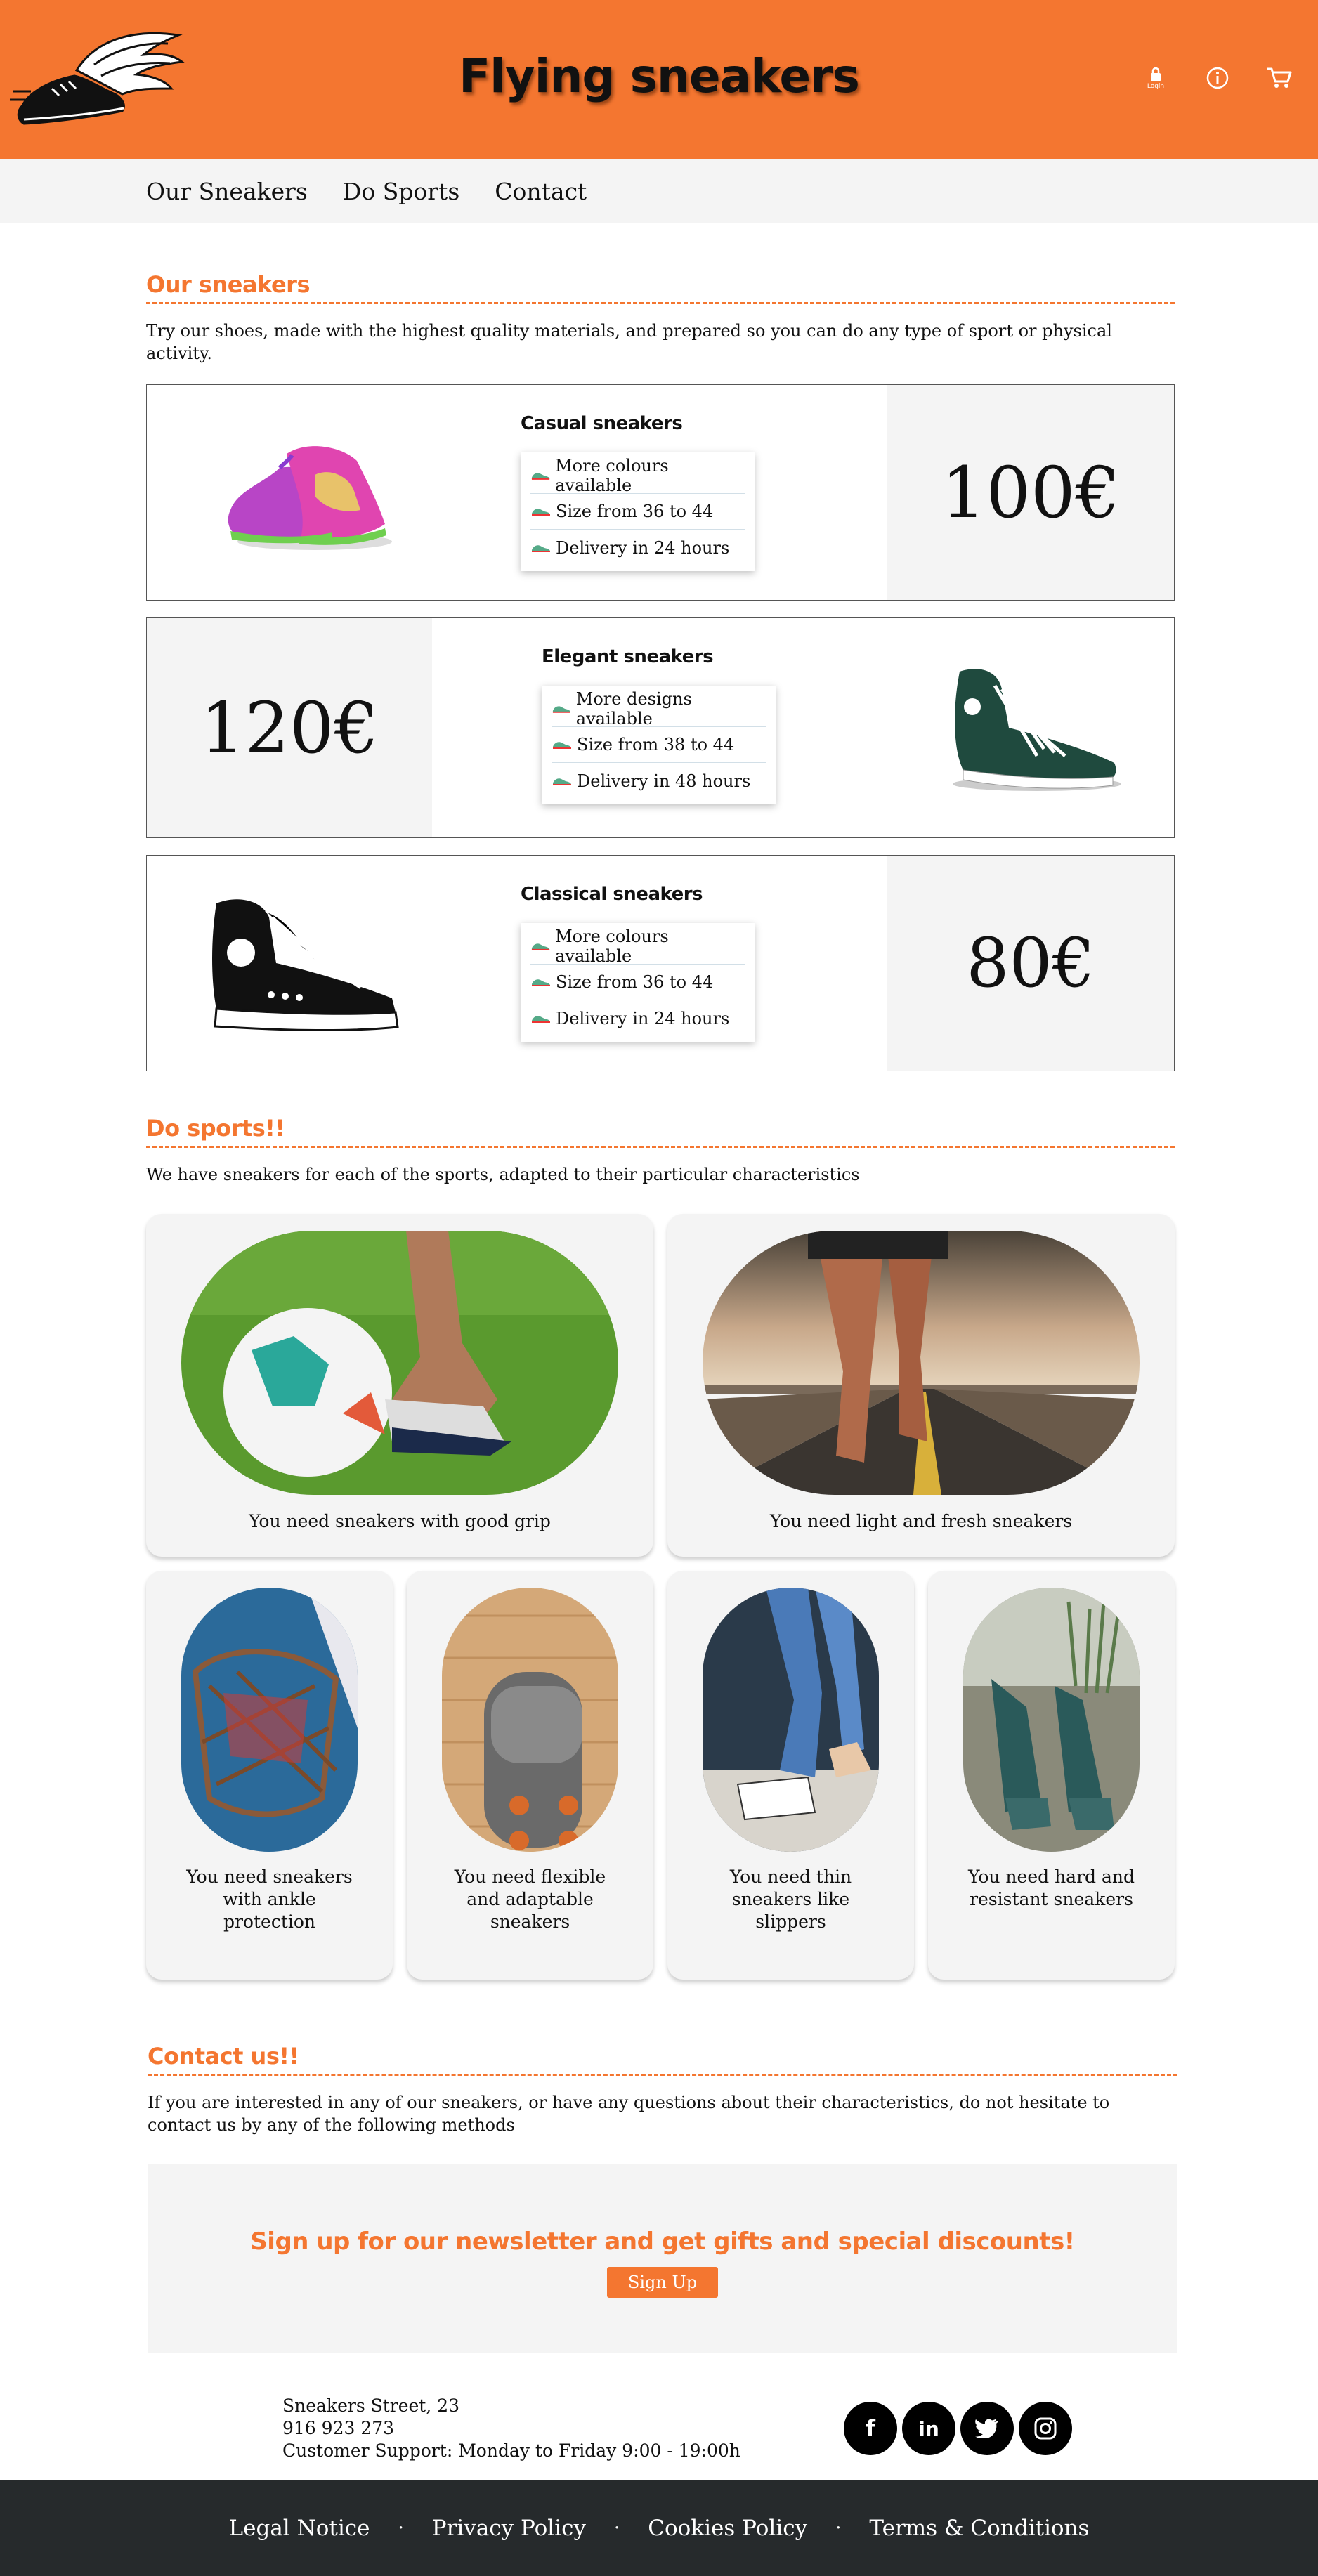 The image size is (1318, 2576). What do you see at coordinates (227, 191) in the screenshot?
I see `nav-our-sneakers: Our Sneakers` at bounding box center [227, 191].